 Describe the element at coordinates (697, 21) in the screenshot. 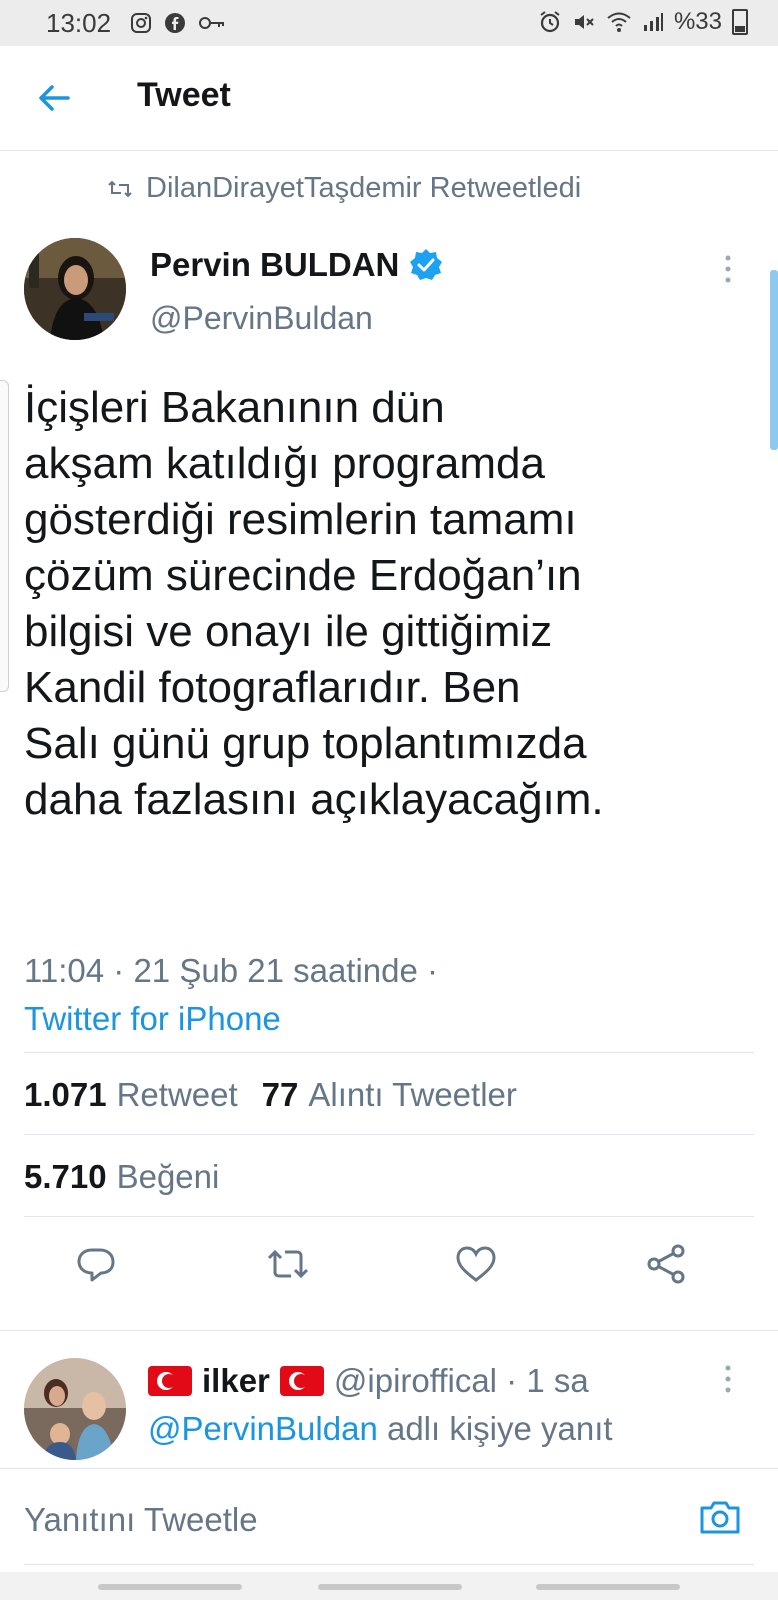

I see `battery-percent: %33` at that location.